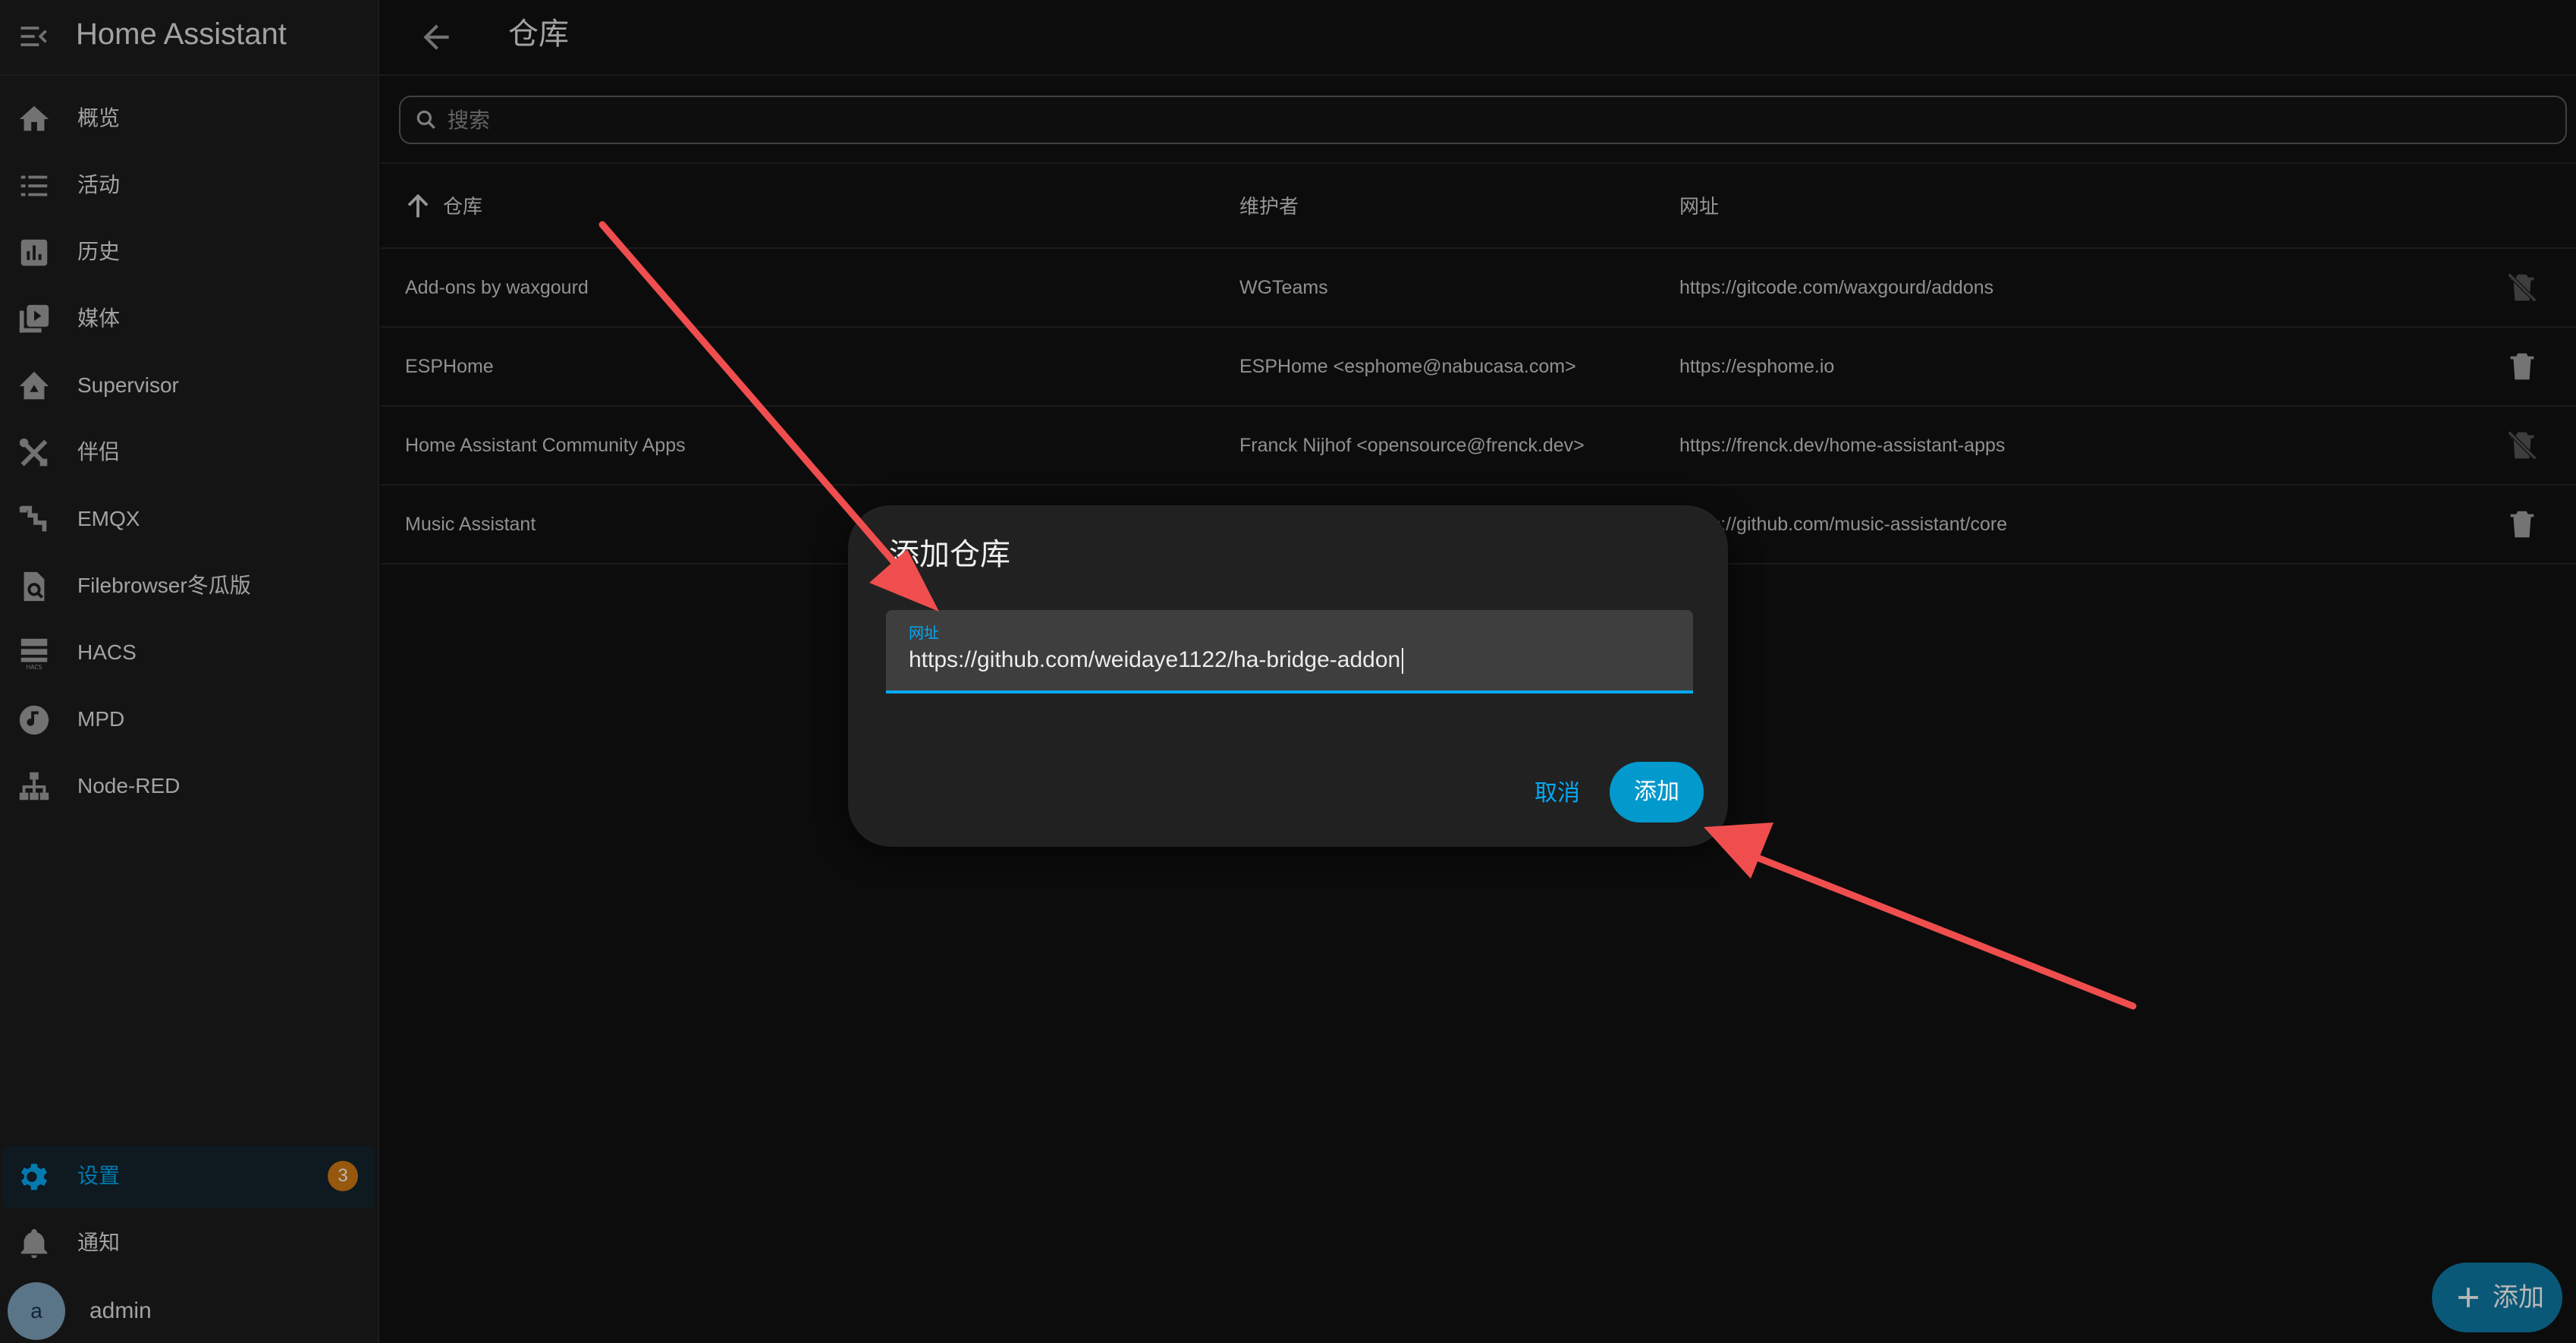 The image size is (2576, 1343). Describe the element at coordinates (1557, 793) in the screenshot. I see `cancel-button: 取消` at that location.